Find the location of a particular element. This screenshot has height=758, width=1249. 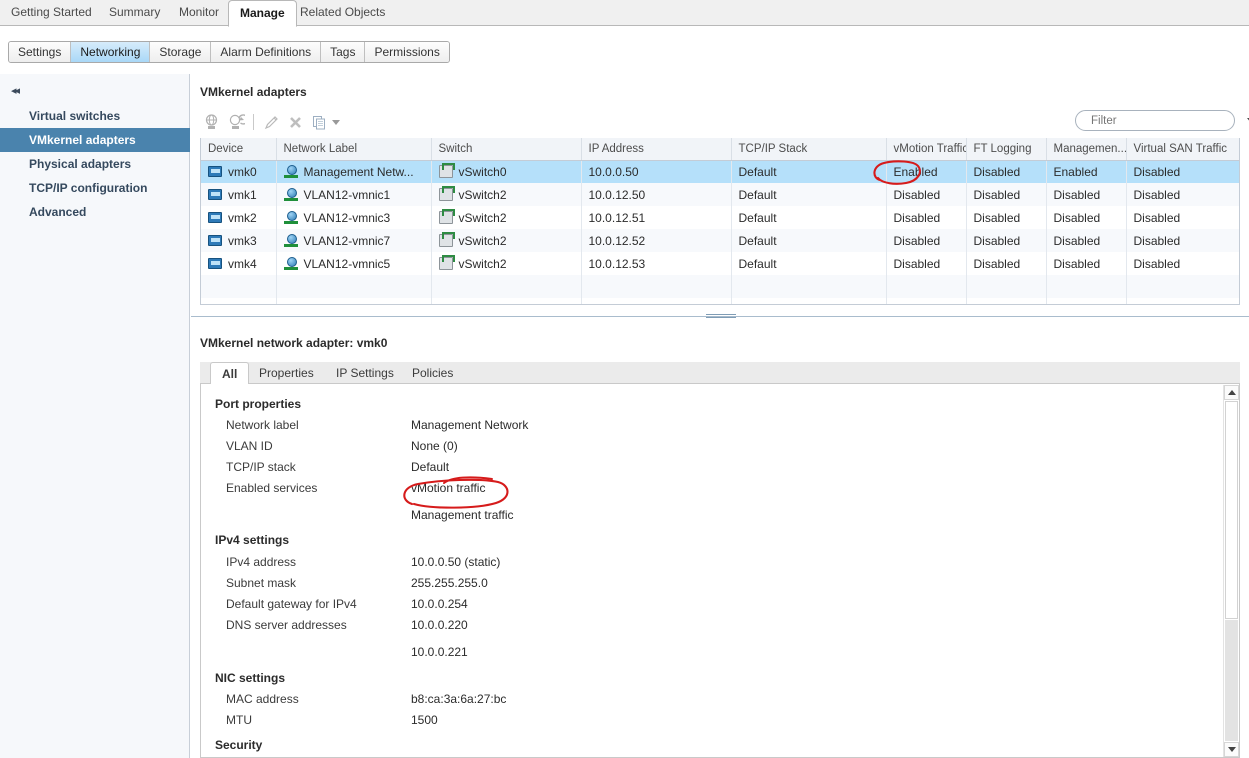

column-header-switch: Switch is located at coordinates (506, 149).